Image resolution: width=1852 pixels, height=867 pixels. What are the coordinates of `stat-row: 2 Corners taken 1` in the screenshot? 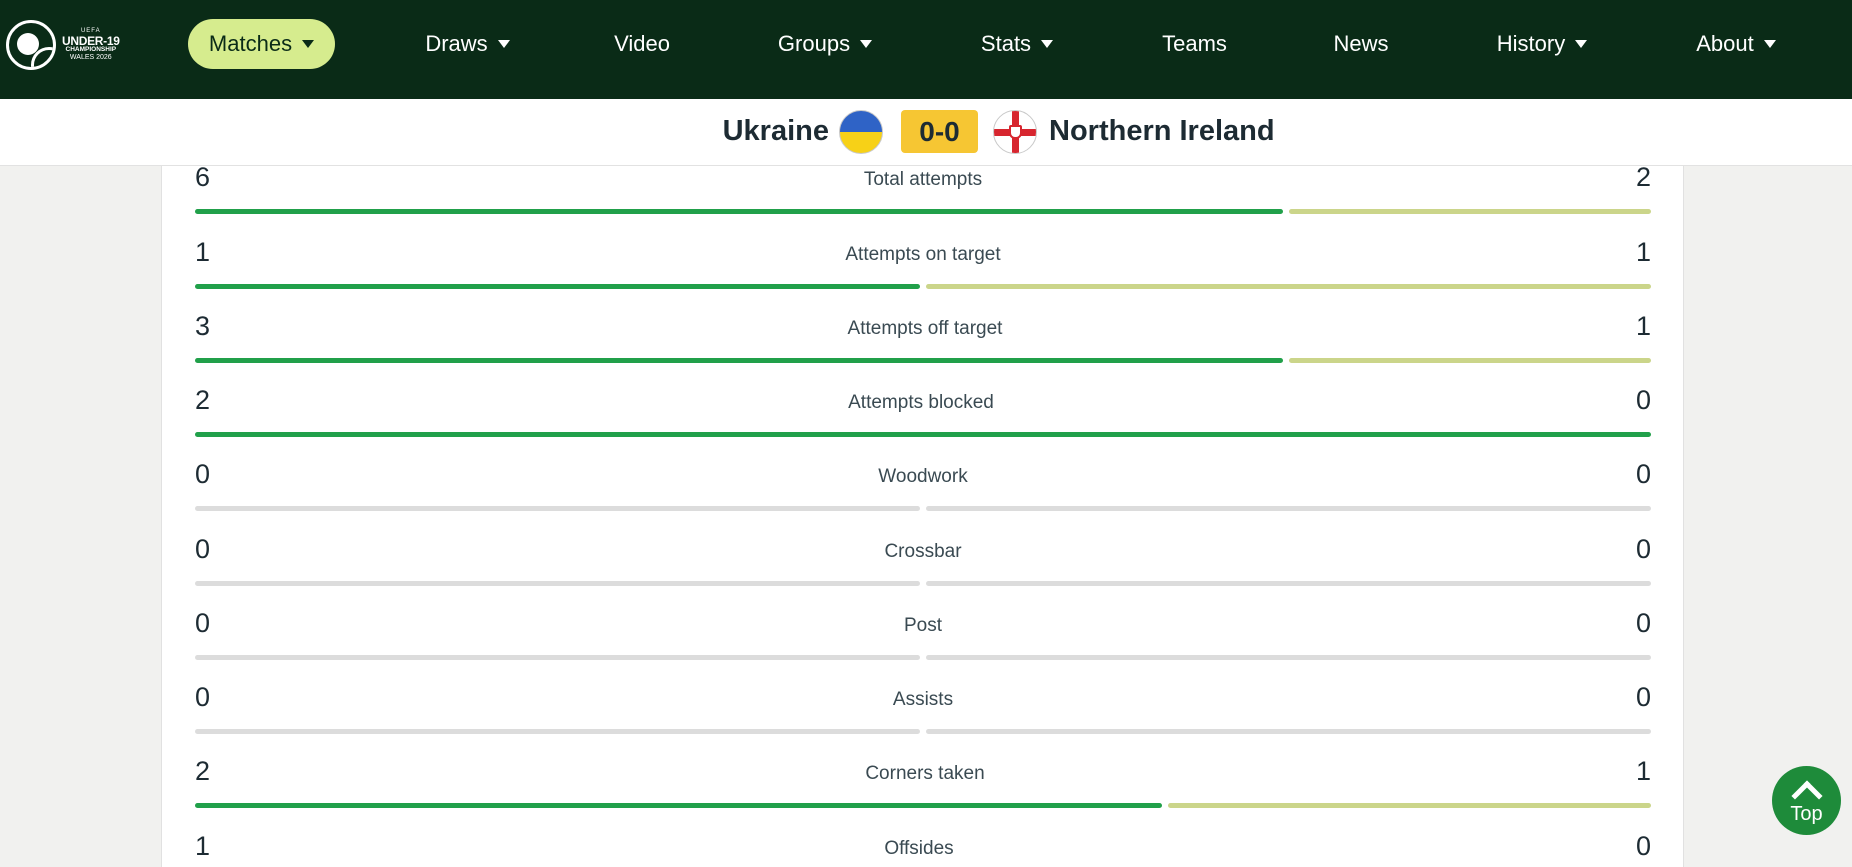 It's located at (923, 793).